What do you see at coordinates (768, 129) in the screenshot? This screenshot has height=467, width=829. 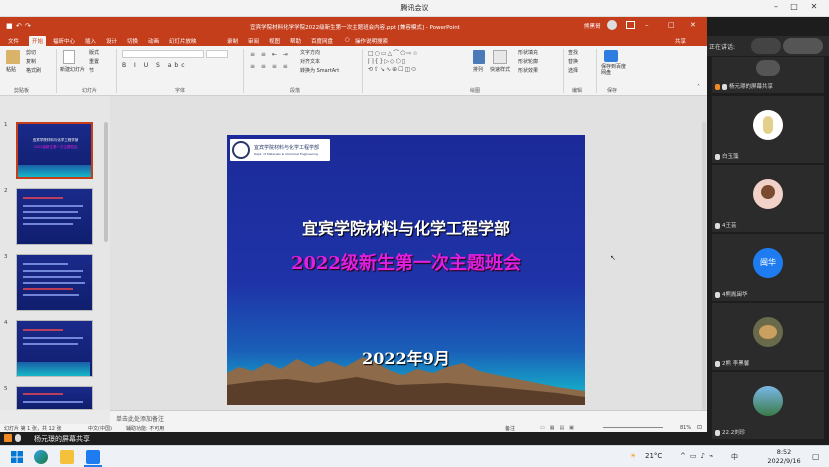 I see `participant-tile: 白玉藻` at bounding box center [768, 129].